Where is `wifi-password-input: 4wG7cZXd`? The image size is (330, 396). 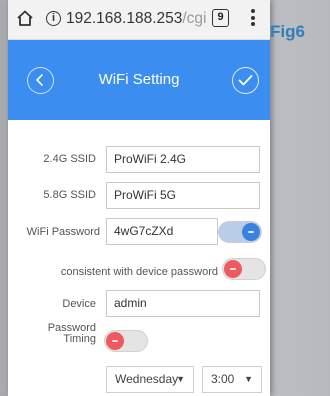 wifi-password-input: 4wG7cZXd is located at coordinates (162, 231).